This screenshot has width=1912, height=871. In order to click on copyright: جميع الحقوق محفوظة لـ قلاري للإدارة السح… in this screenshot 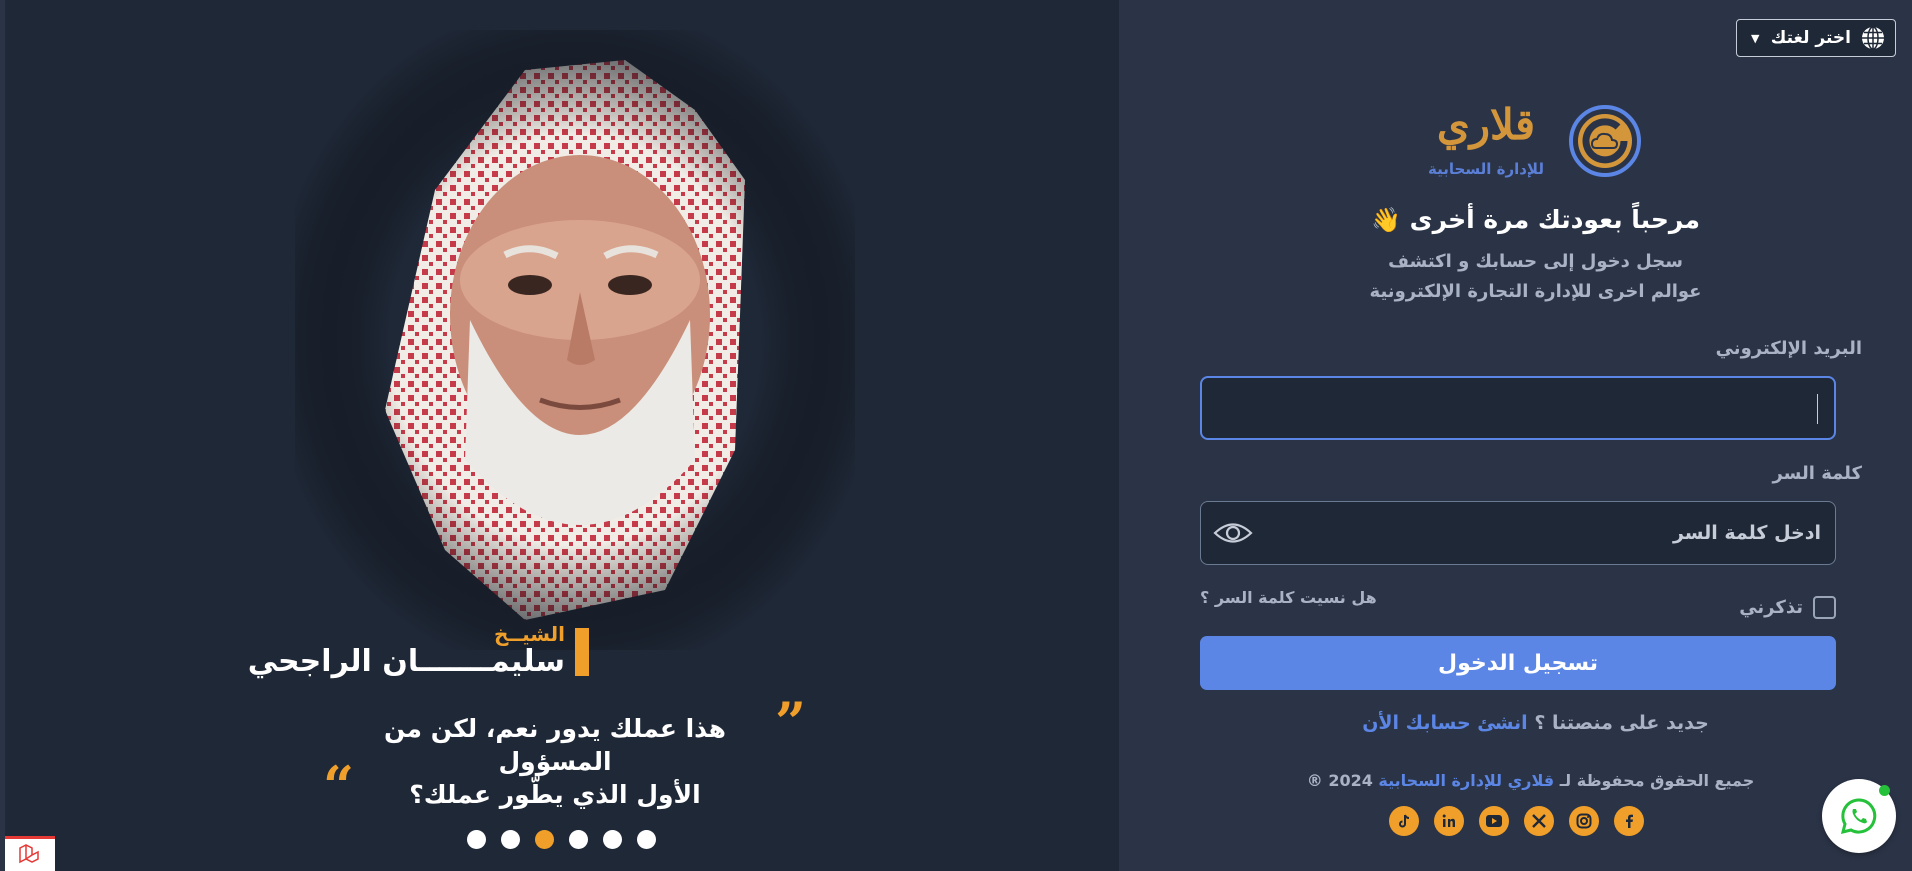, I will do `click(1515, 780)`.